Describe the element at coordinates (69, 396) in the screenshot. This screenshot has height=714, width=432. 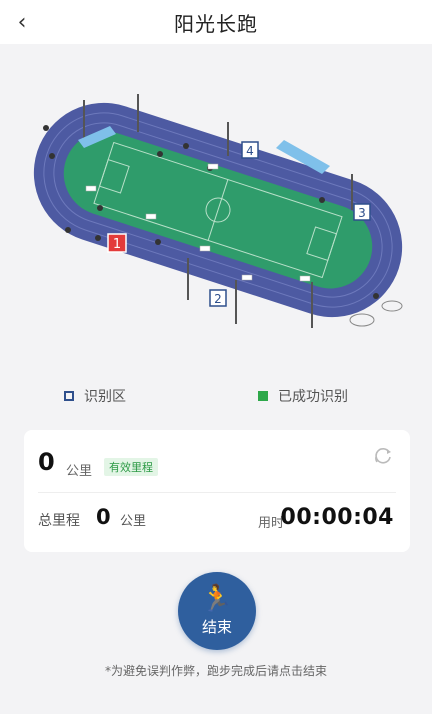
I see `zone-swatch-icon` at that location.